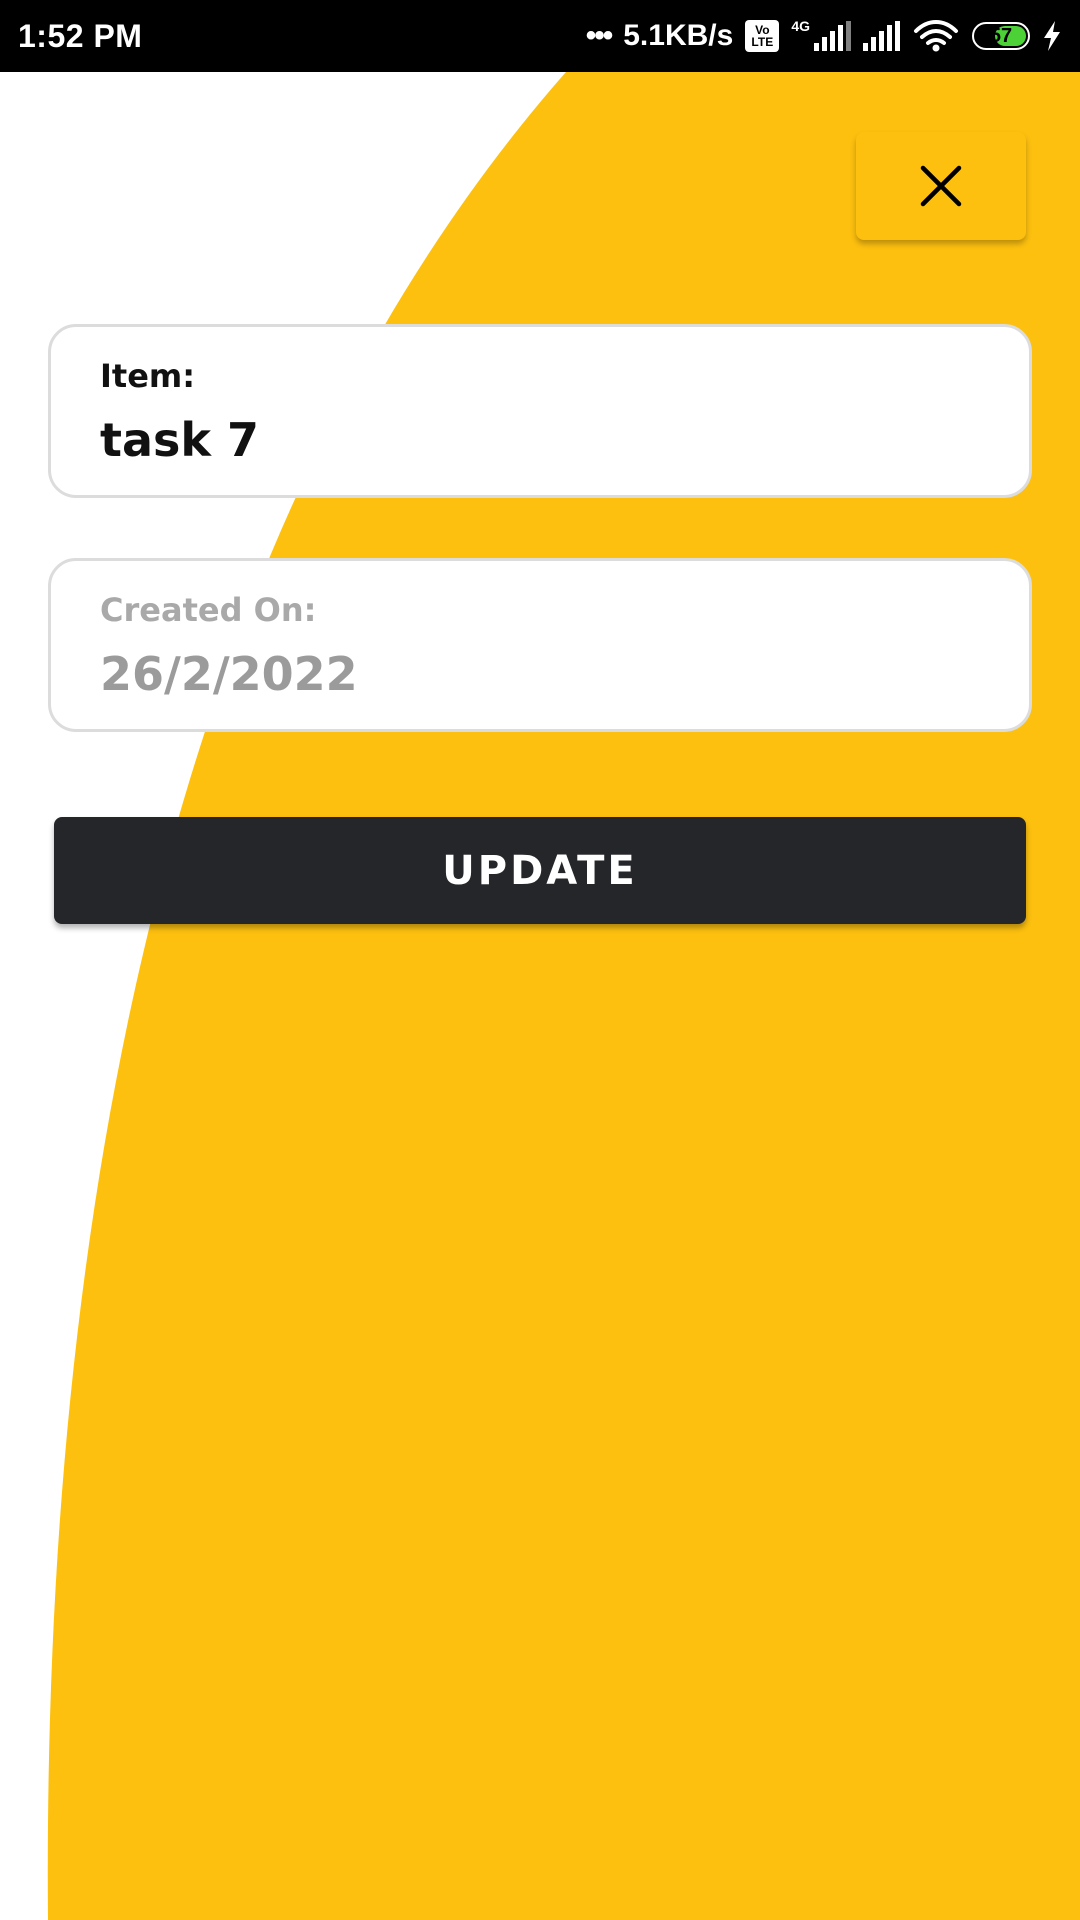  Describe the element at coordinates (800, 26) in the screenshot. I see `network-type: 4G` at that location.